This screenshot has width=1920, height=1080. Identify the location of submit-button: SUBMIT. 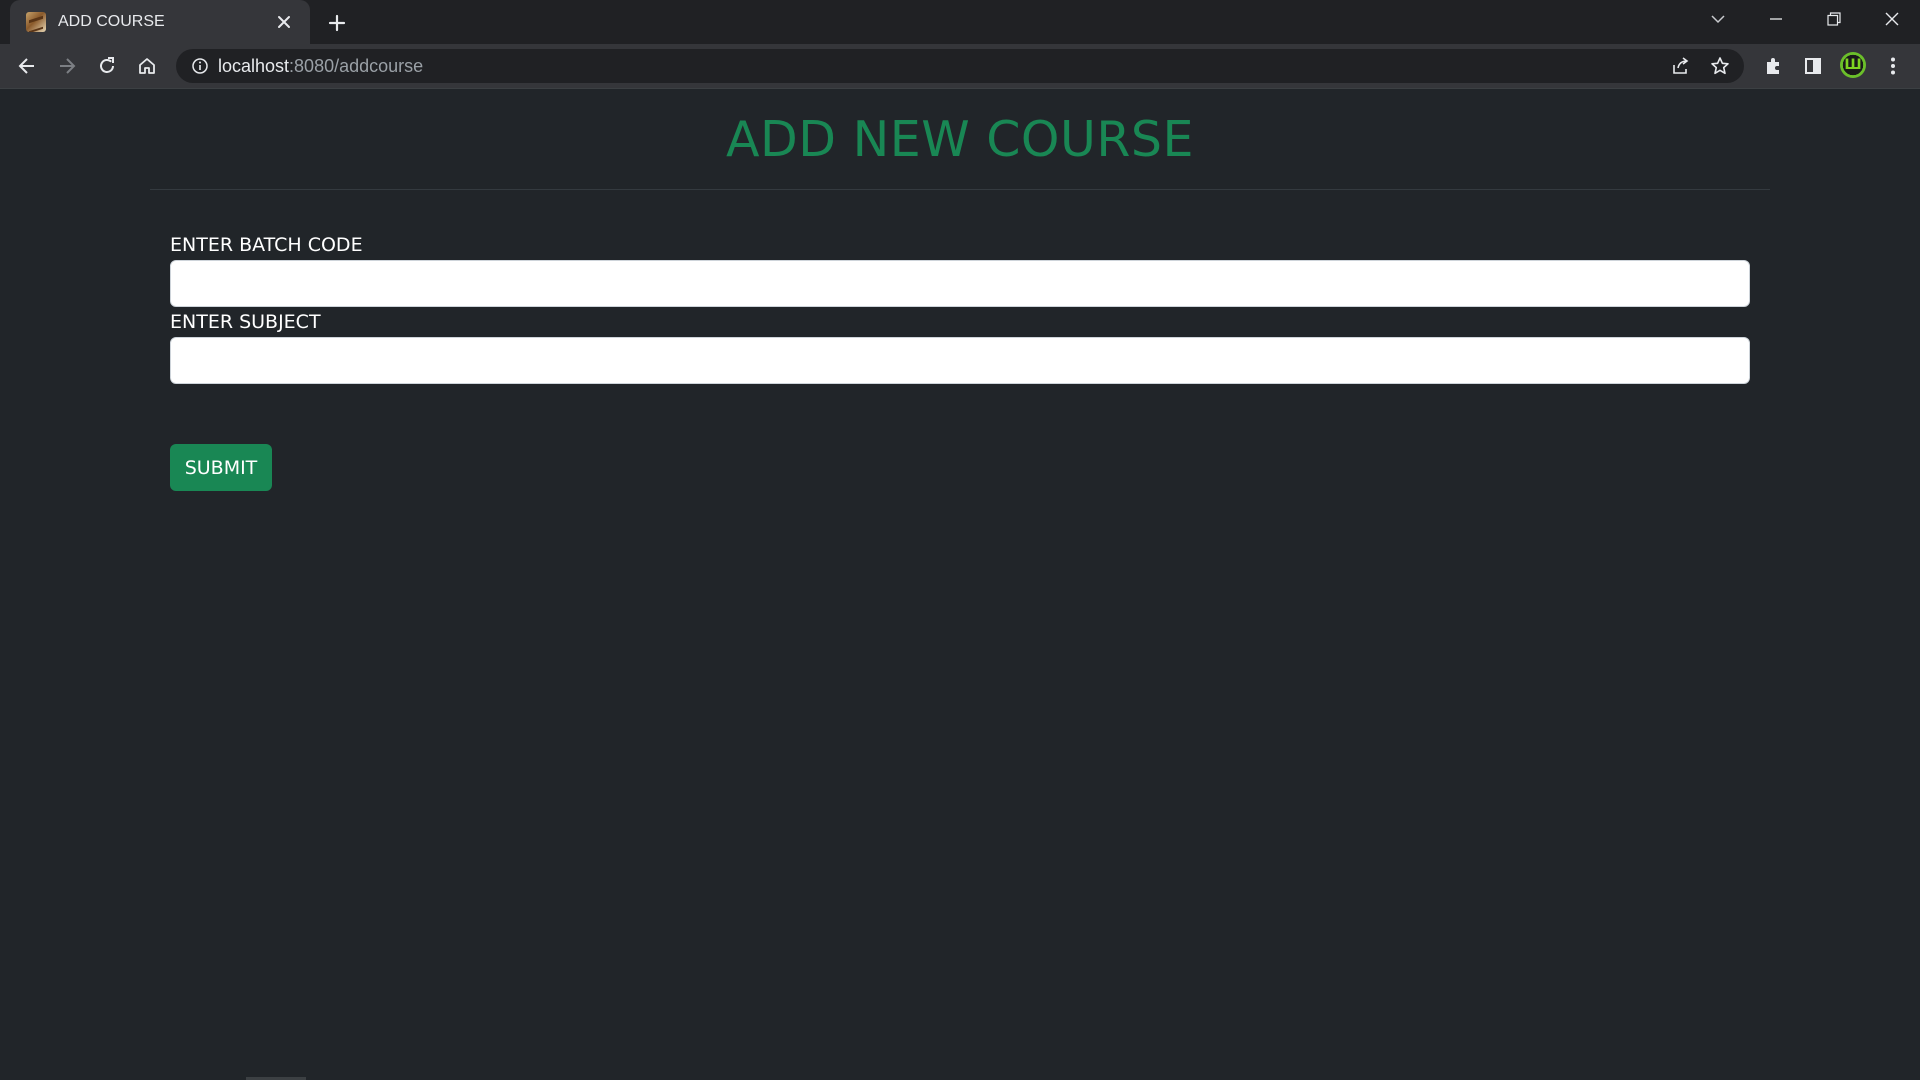
(221, 467).